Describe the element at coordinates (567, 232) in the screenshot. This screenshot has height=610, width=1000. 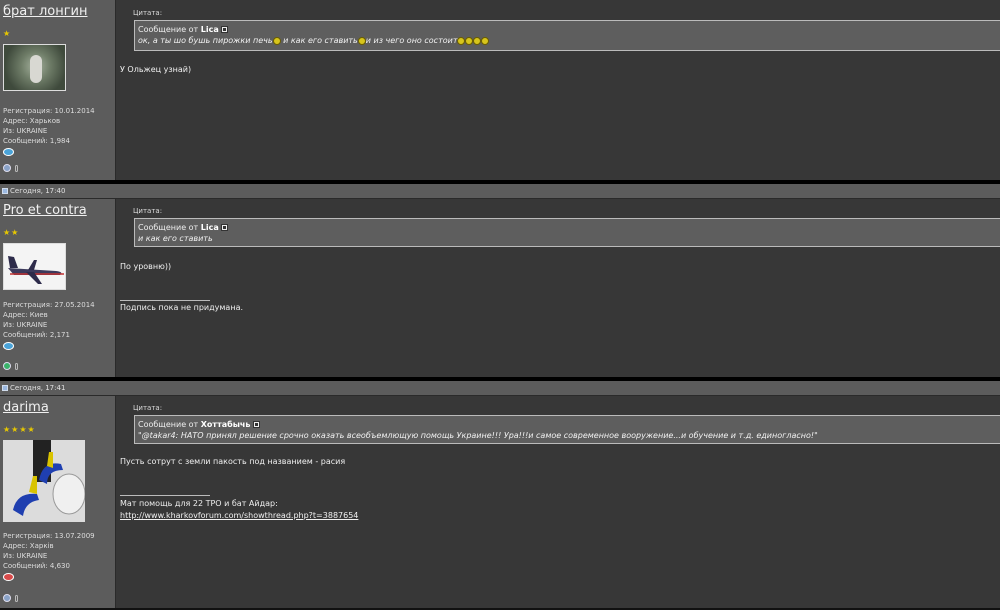
I see `post-2-quote: Сообщение от Lica и как его ставить` at that location.